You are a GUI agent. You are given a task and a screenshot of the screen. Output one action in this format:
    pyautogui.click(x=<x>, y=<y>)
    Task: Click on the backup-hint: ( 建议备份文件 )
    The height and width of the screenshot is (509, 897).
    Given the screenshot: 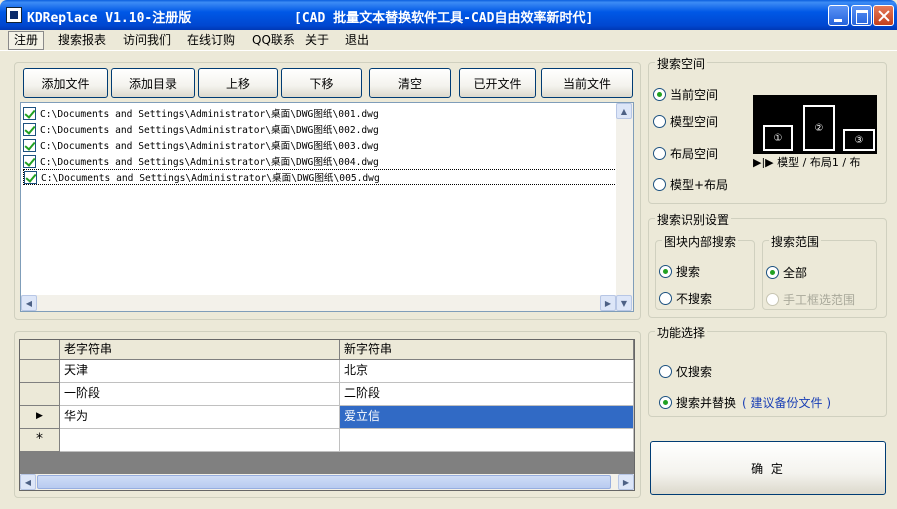 What is the action you would take?
    pyautogui.click(x=787, y=403)
    